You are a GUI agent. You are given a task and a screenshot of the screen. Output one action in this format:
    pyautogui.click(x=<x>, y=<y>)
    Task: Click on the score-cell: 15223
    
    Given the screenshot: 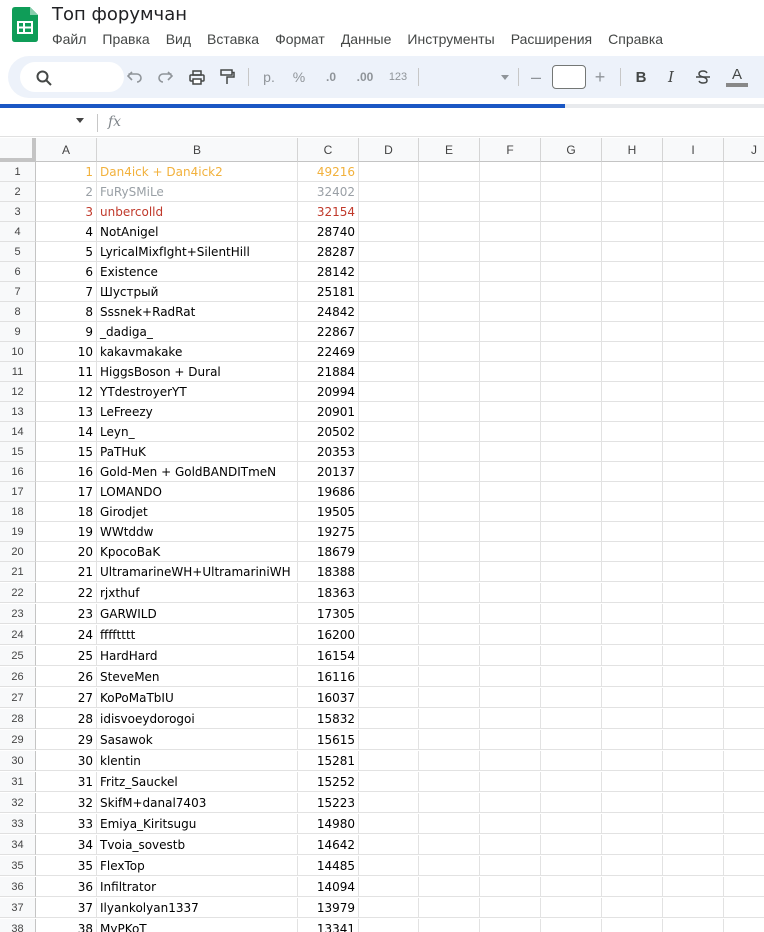 What is the action you would take?
    pyautogui.click(x=328, y=803)
    